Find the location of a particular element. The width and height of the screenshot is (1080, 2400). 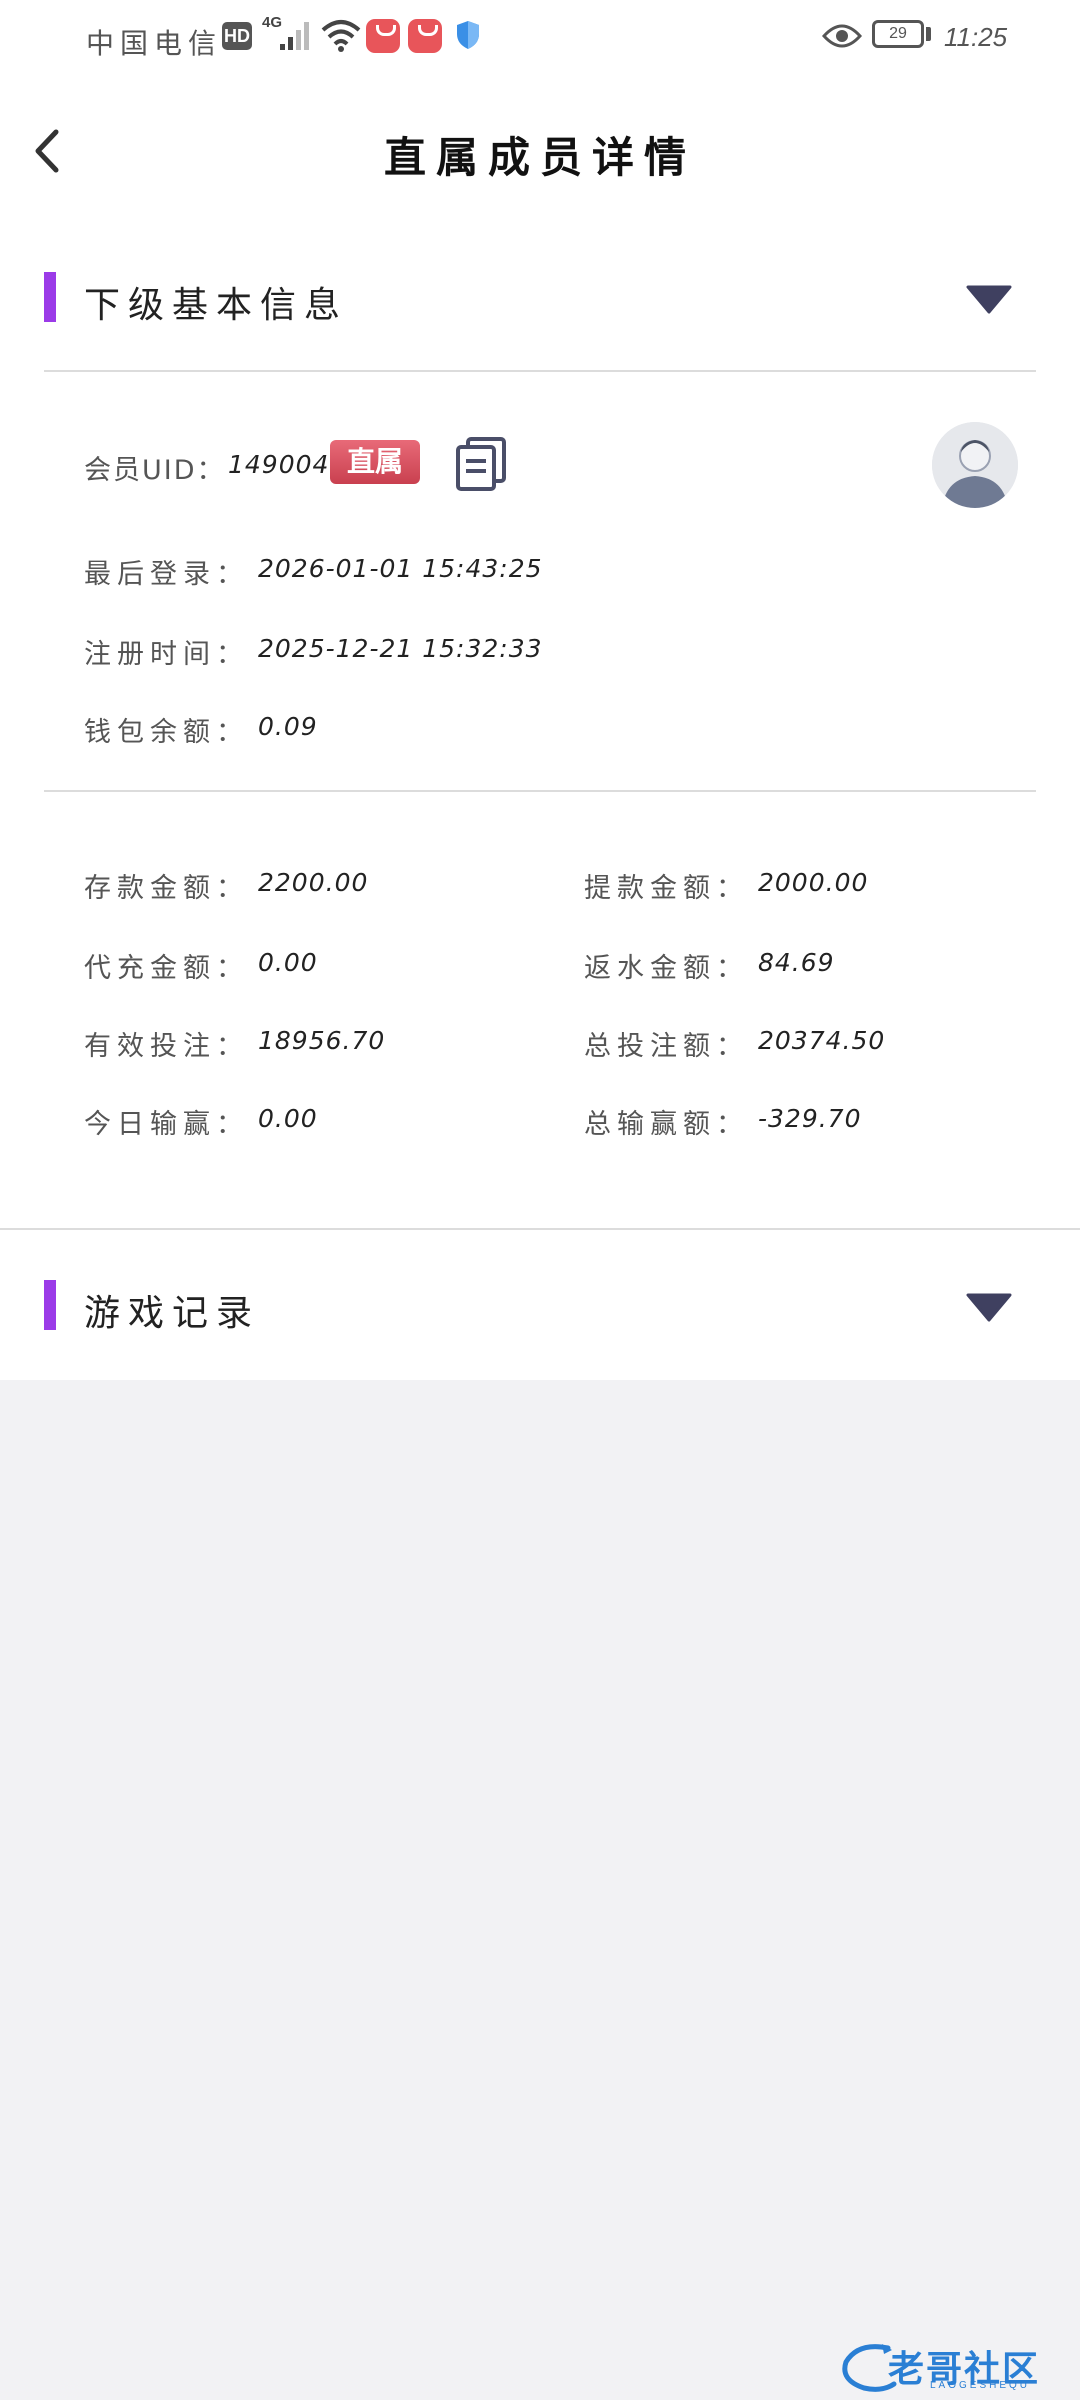

wifi-icon is located at coordinates (341, 36).